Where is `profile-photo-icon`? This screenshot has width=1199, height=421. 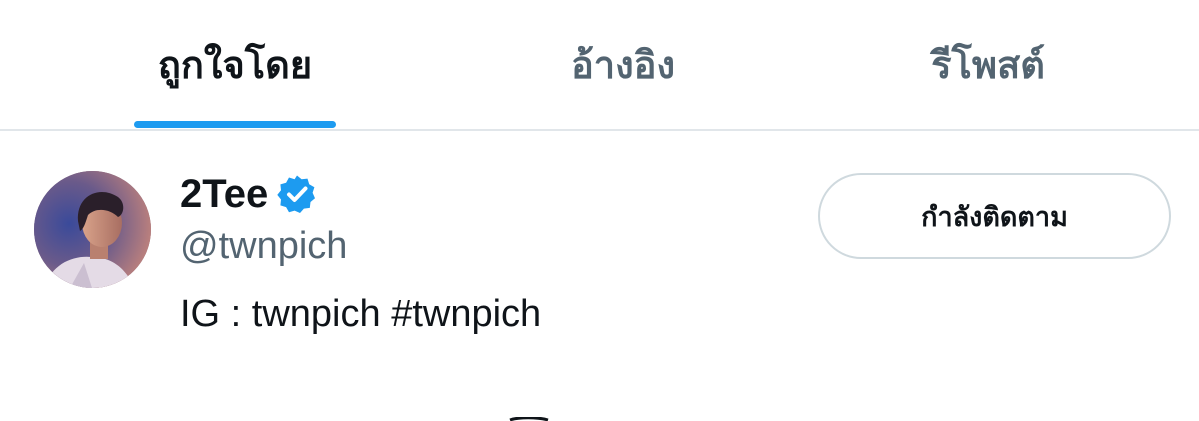 profile-photo-icon is located at coordinates (92, 229).